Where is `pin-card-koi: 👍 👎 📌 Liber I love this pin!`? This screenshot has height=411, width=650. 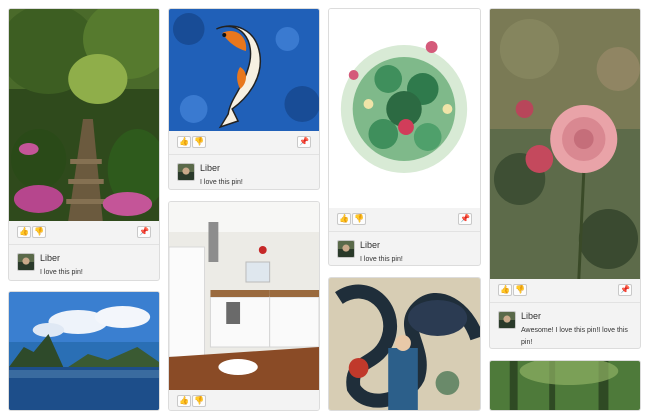 pin-card-koi: 👍 👎 📌 Liber I love this pin! is located at coordinates (244, 99).